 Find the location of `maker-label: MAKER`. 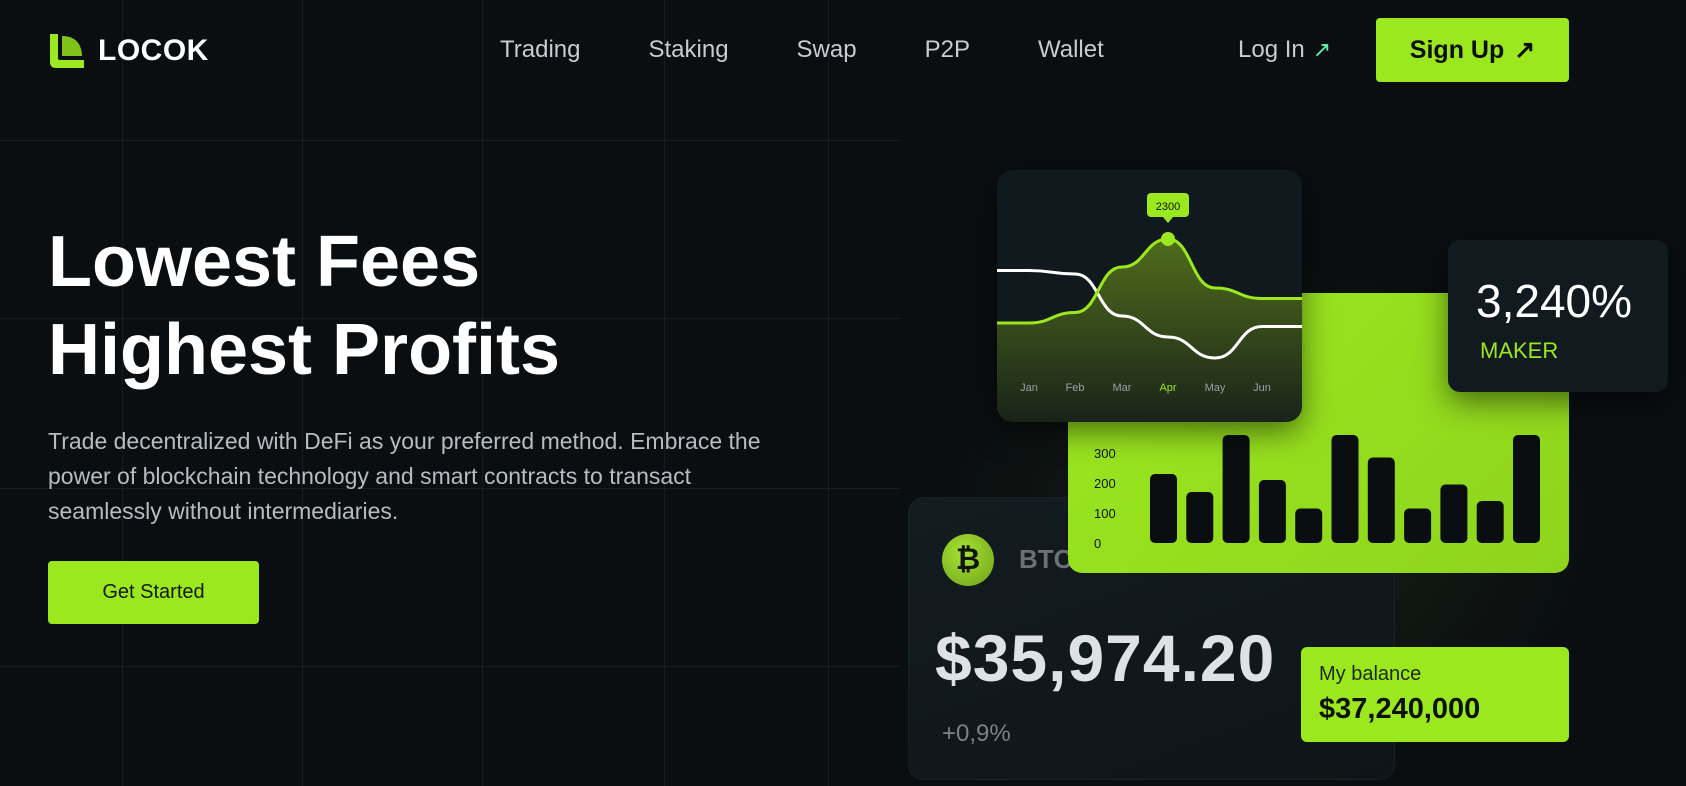

maker-label: MAKER is located at coordinates (1519, 350).